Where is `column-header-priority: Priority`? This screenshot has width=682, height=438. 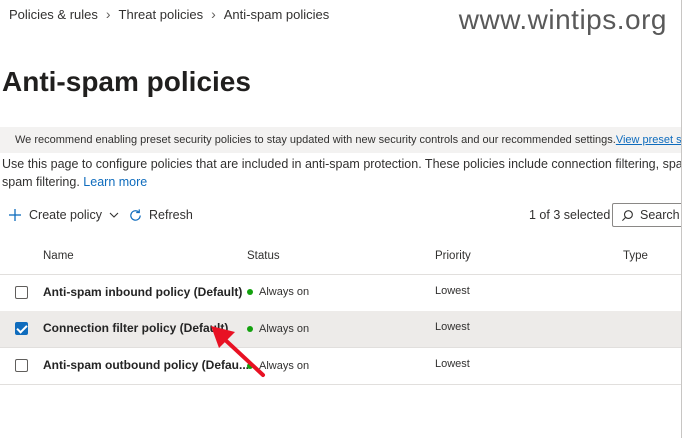 column-header-priority: Priority is located at coordinates (453, 256).